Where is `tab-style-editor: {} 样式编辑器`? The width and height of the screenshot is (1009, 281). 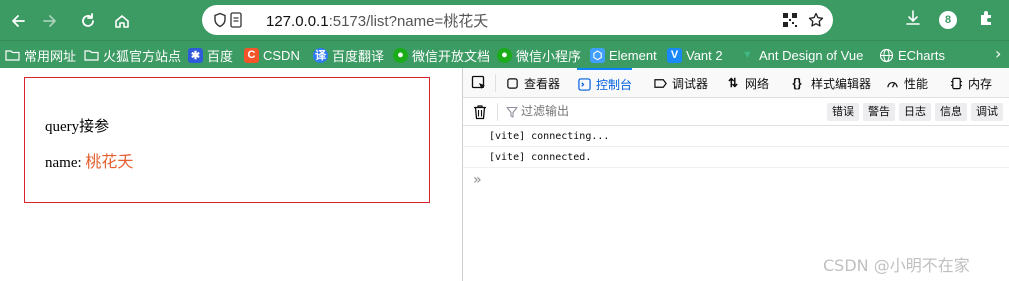 tab-style-editor: {} 样式编辑器 is located at coordinates (829, 83).